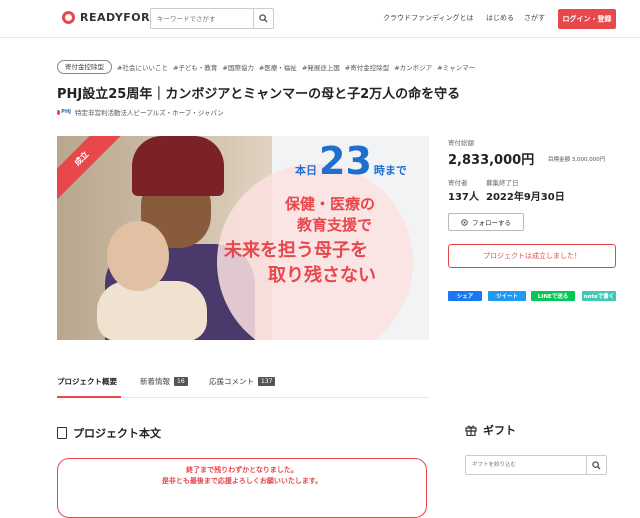 This screenshot has height=518, width=640. I want to click on goal-amount: 目標金額 3,000,000円, so click(577, 160).